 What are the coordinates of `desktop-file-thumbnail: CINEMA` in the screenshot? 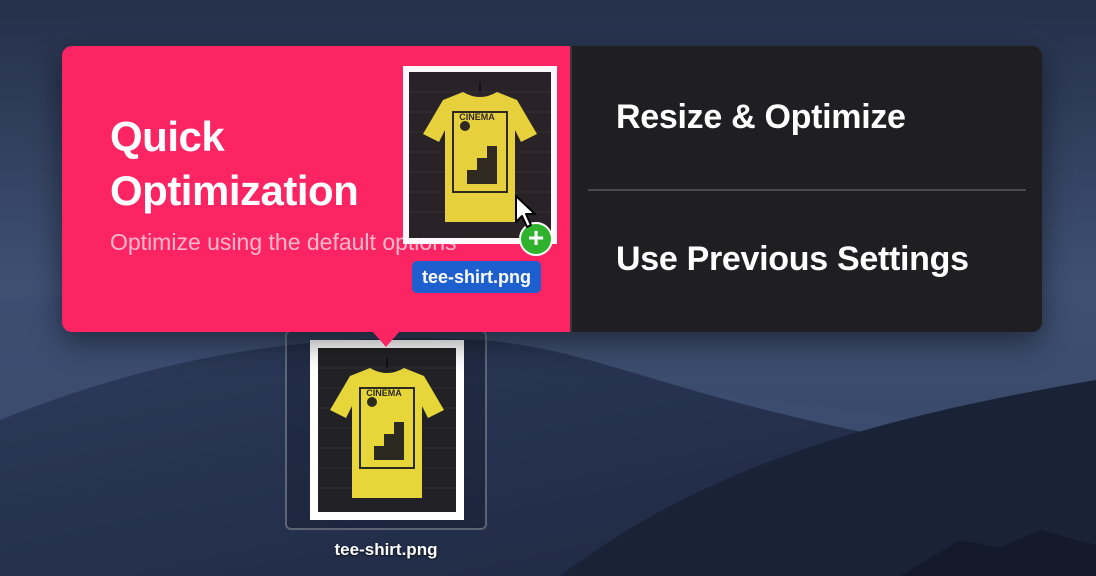 It's located at (387, 430).